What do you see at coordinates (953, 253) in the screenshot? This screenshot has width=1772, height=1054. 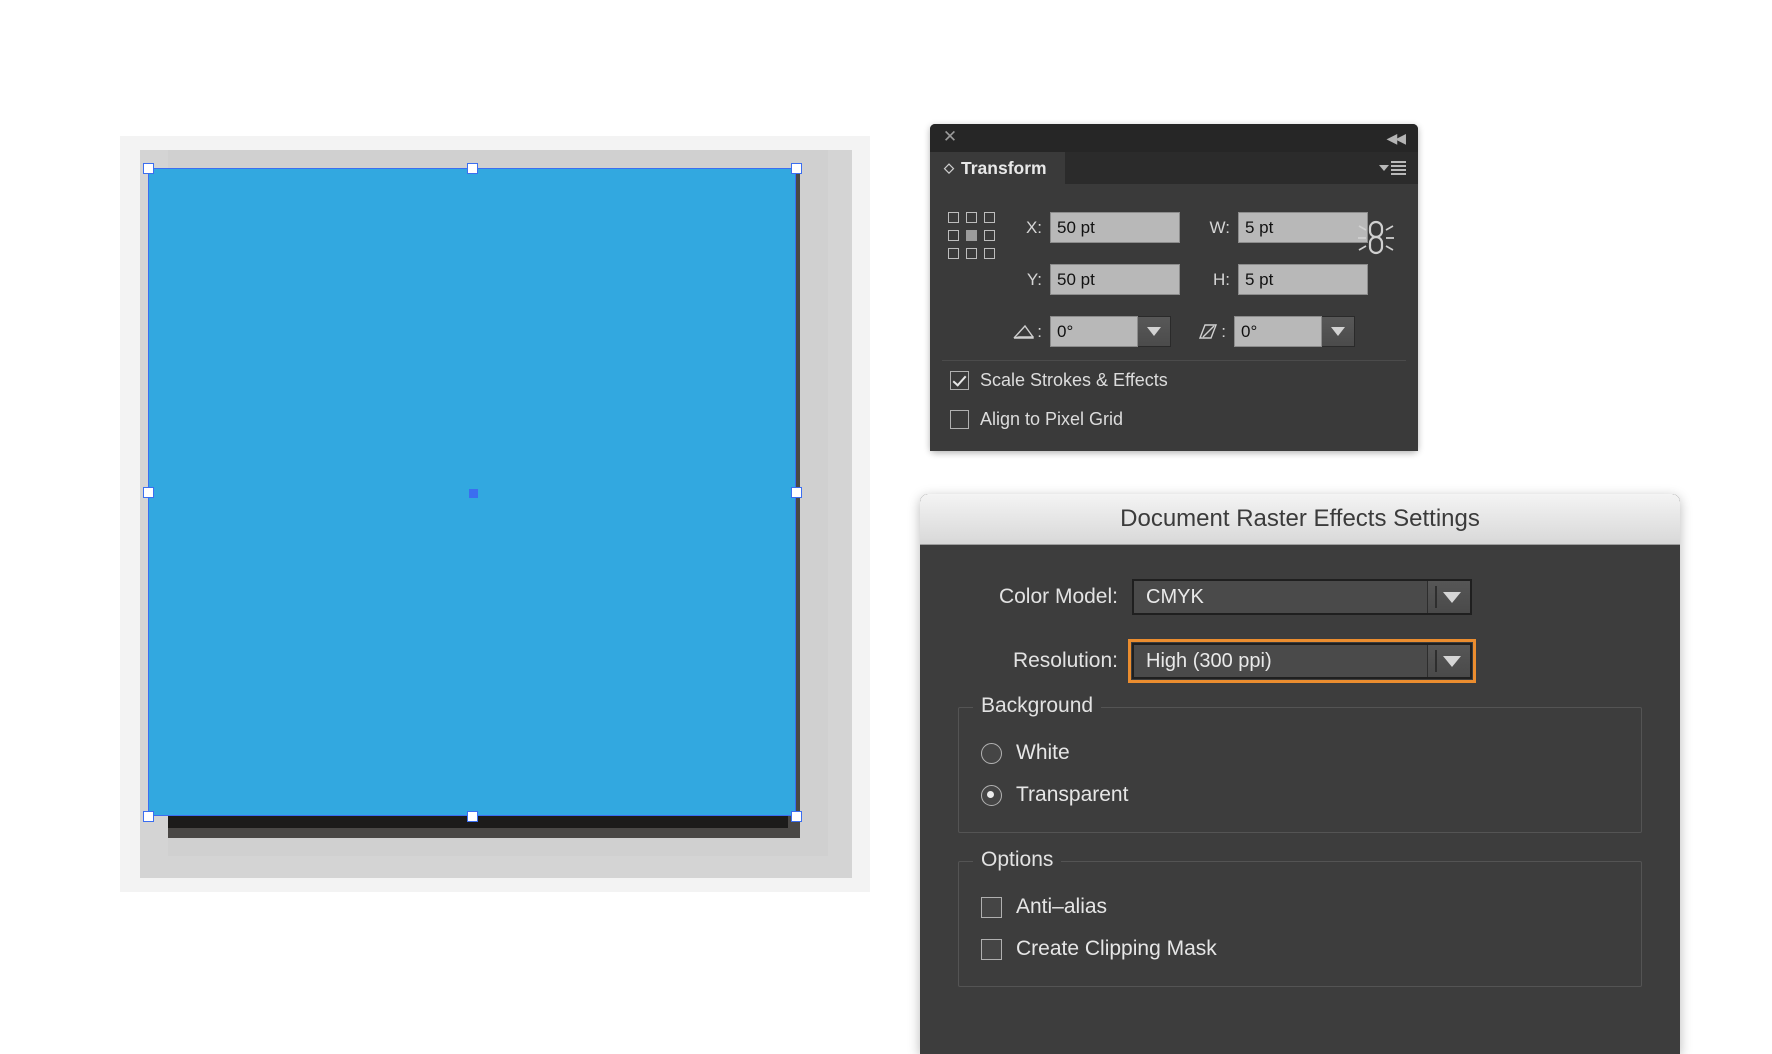 I see `ref-point-bottom-left` at bounding box center [953, 253].